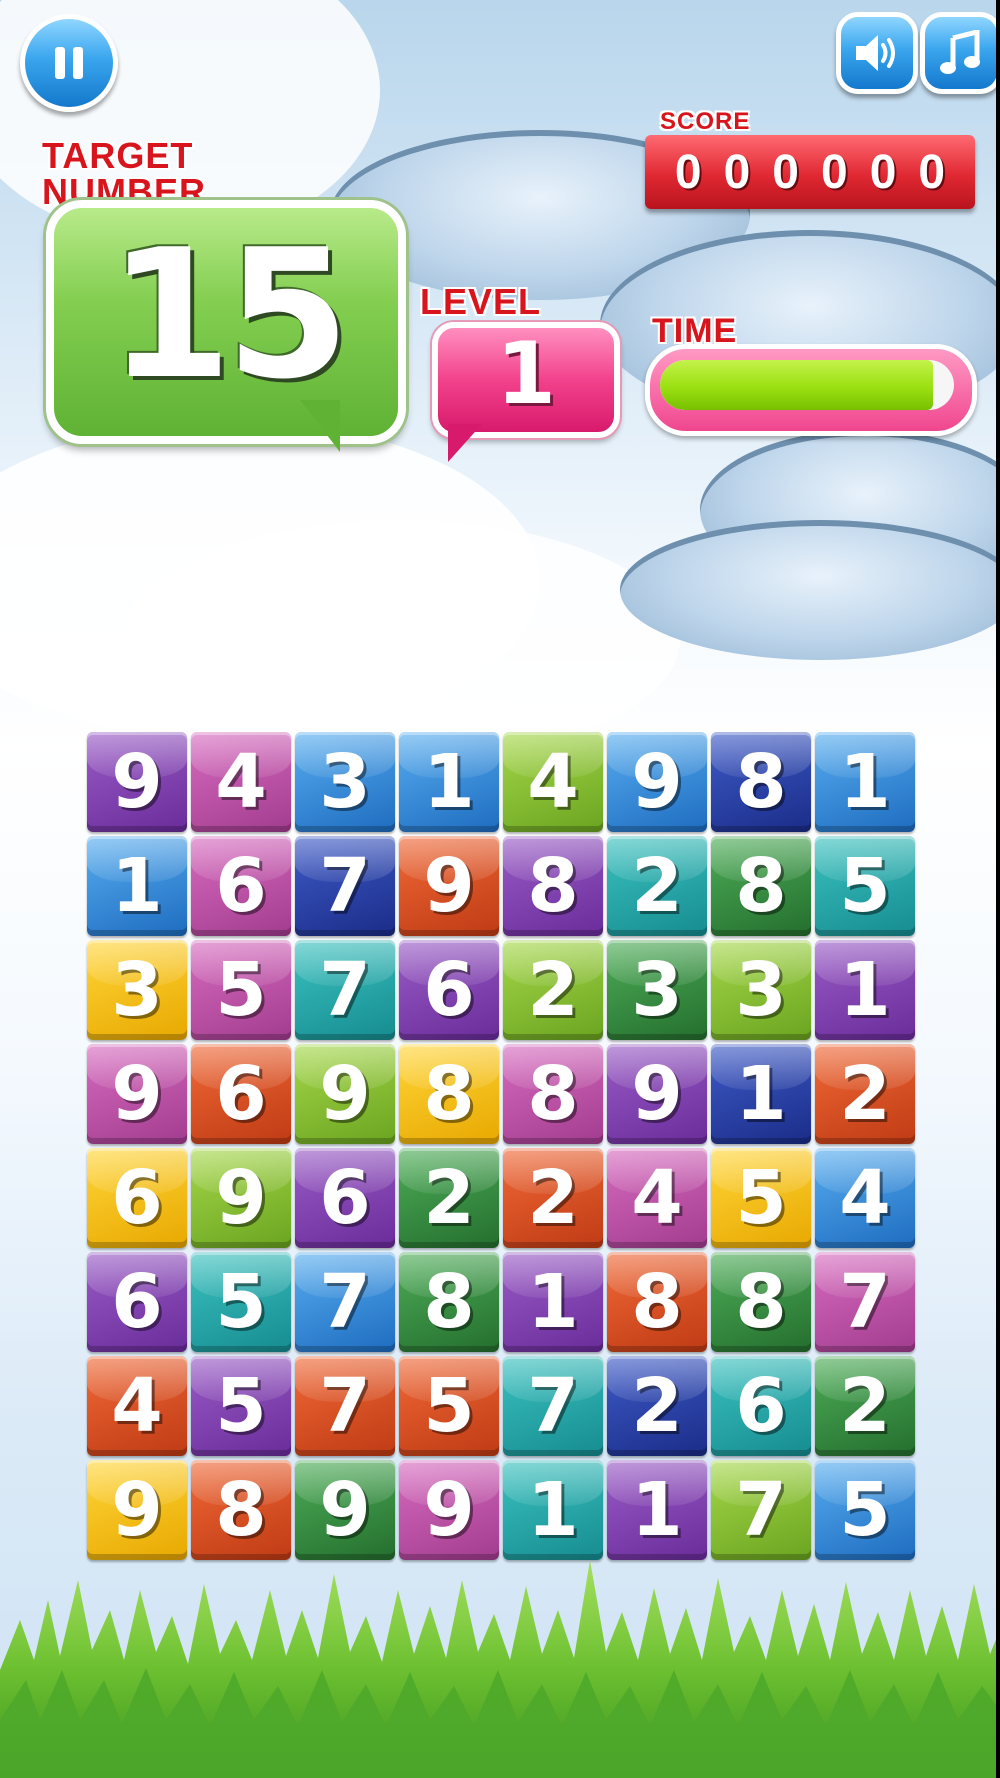 The image size is (1000, 1778). What do you see at coordinates (118, 155) in the screenshot?
I see `target-label-line1: TARGET` at bounding box center [118, 155].